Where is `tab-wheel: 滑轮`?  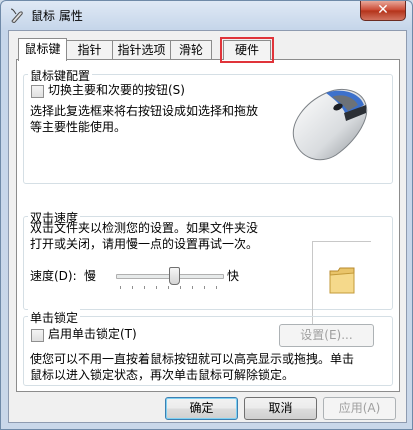
tab-wheel: 滑轮 is located at coordinates (191, 50).